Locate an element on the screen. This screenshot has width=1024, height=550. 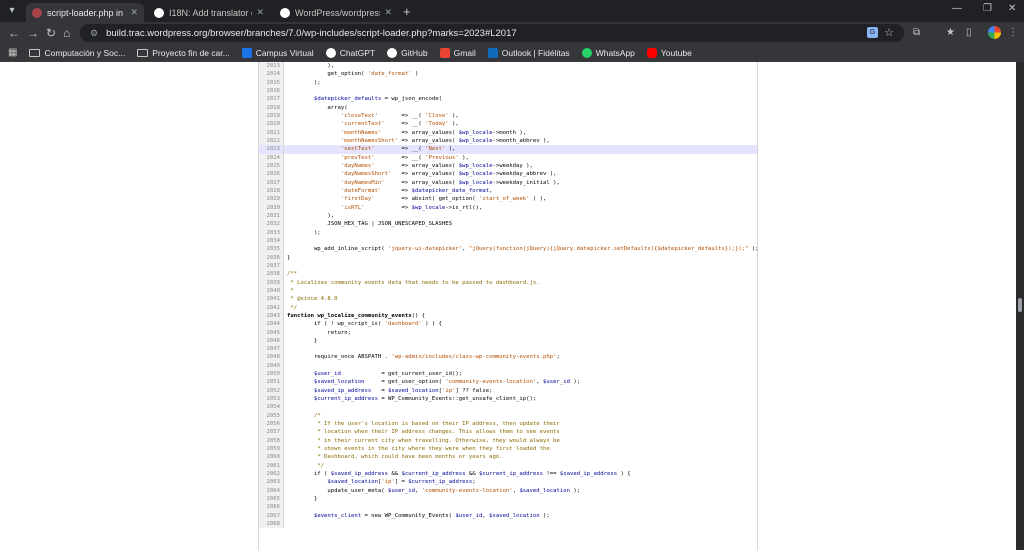
site-info-icon: ⚙ is located at coordinates (94, 33).